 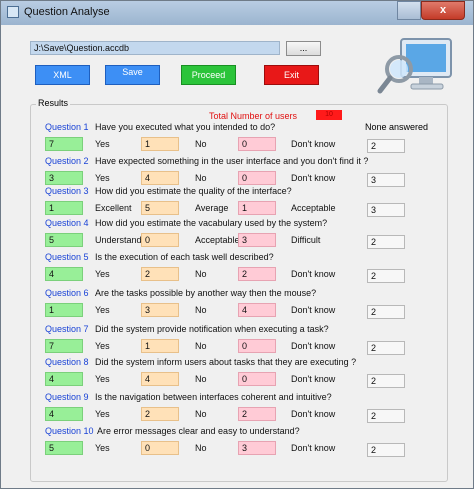 I want to click on answer-count-2: 3, so click(x=160, y=310).